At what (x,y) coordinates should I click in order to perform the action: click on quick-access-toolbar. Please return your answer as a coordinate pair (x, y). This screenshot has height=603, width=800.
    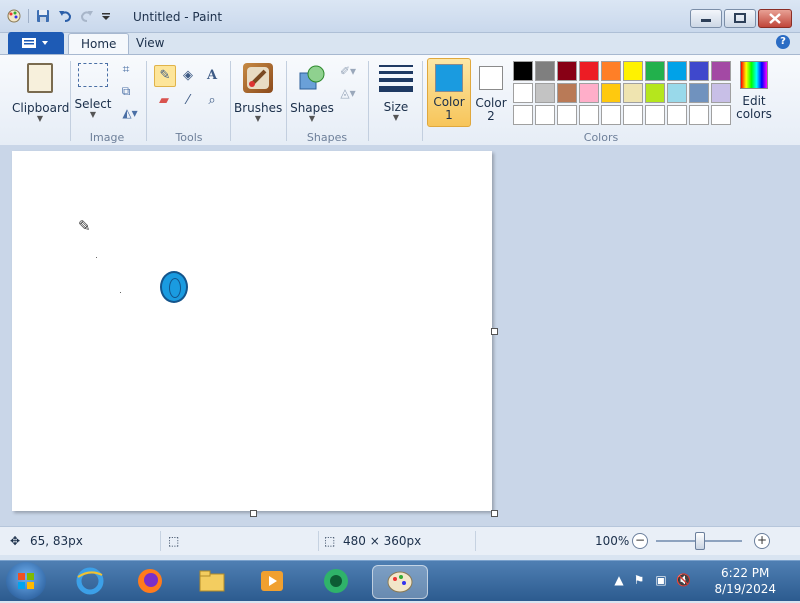
    Looking at the image, I should click on (58, 16).